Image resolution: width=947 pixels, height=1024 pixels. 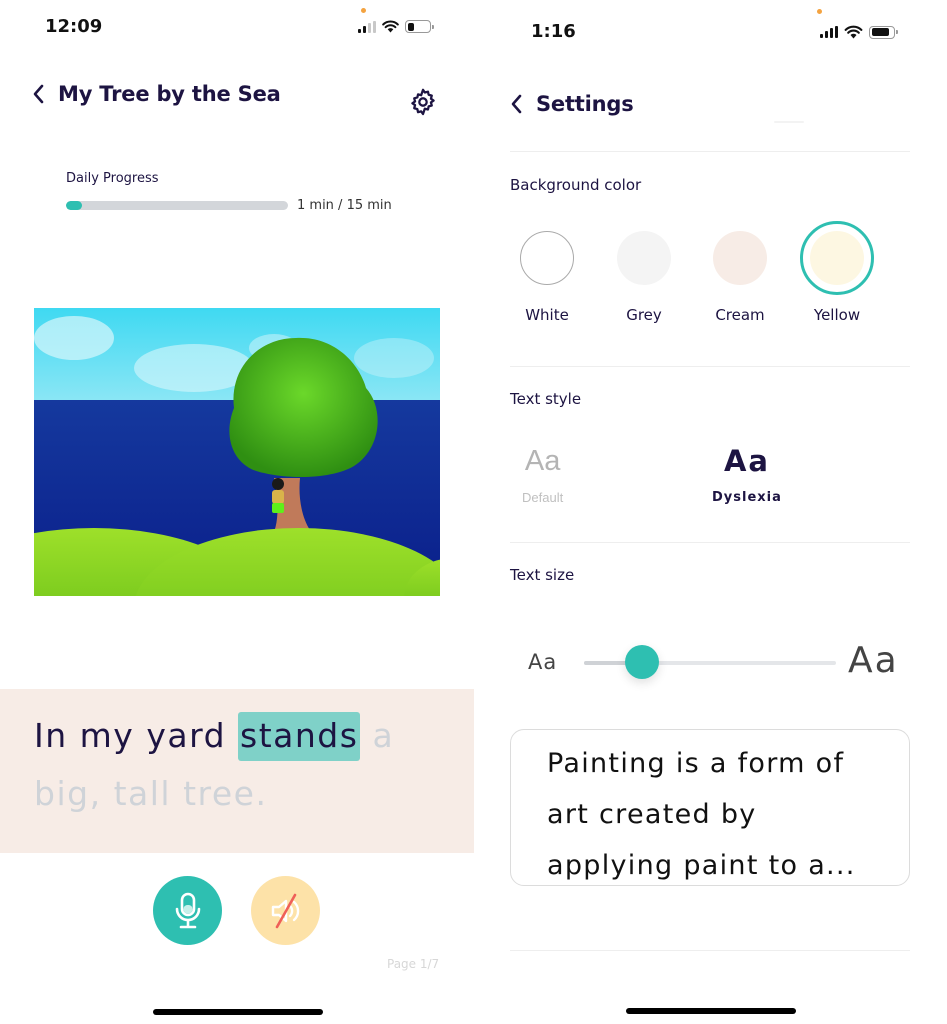 I want to click on reading-word-read: In, so click(x=51, y=735).